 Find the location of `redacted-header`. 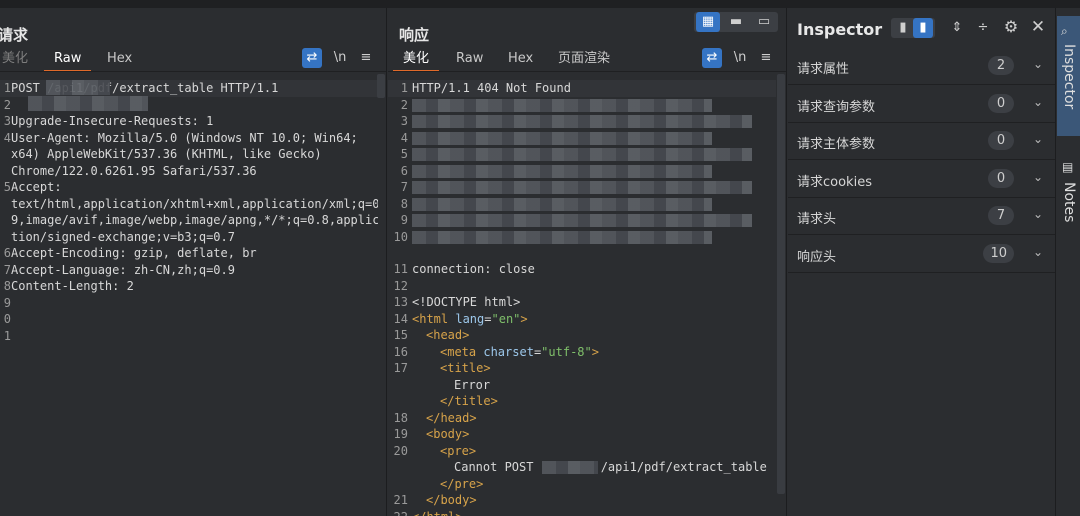

redacted-header is located at coordinates (562, 138).